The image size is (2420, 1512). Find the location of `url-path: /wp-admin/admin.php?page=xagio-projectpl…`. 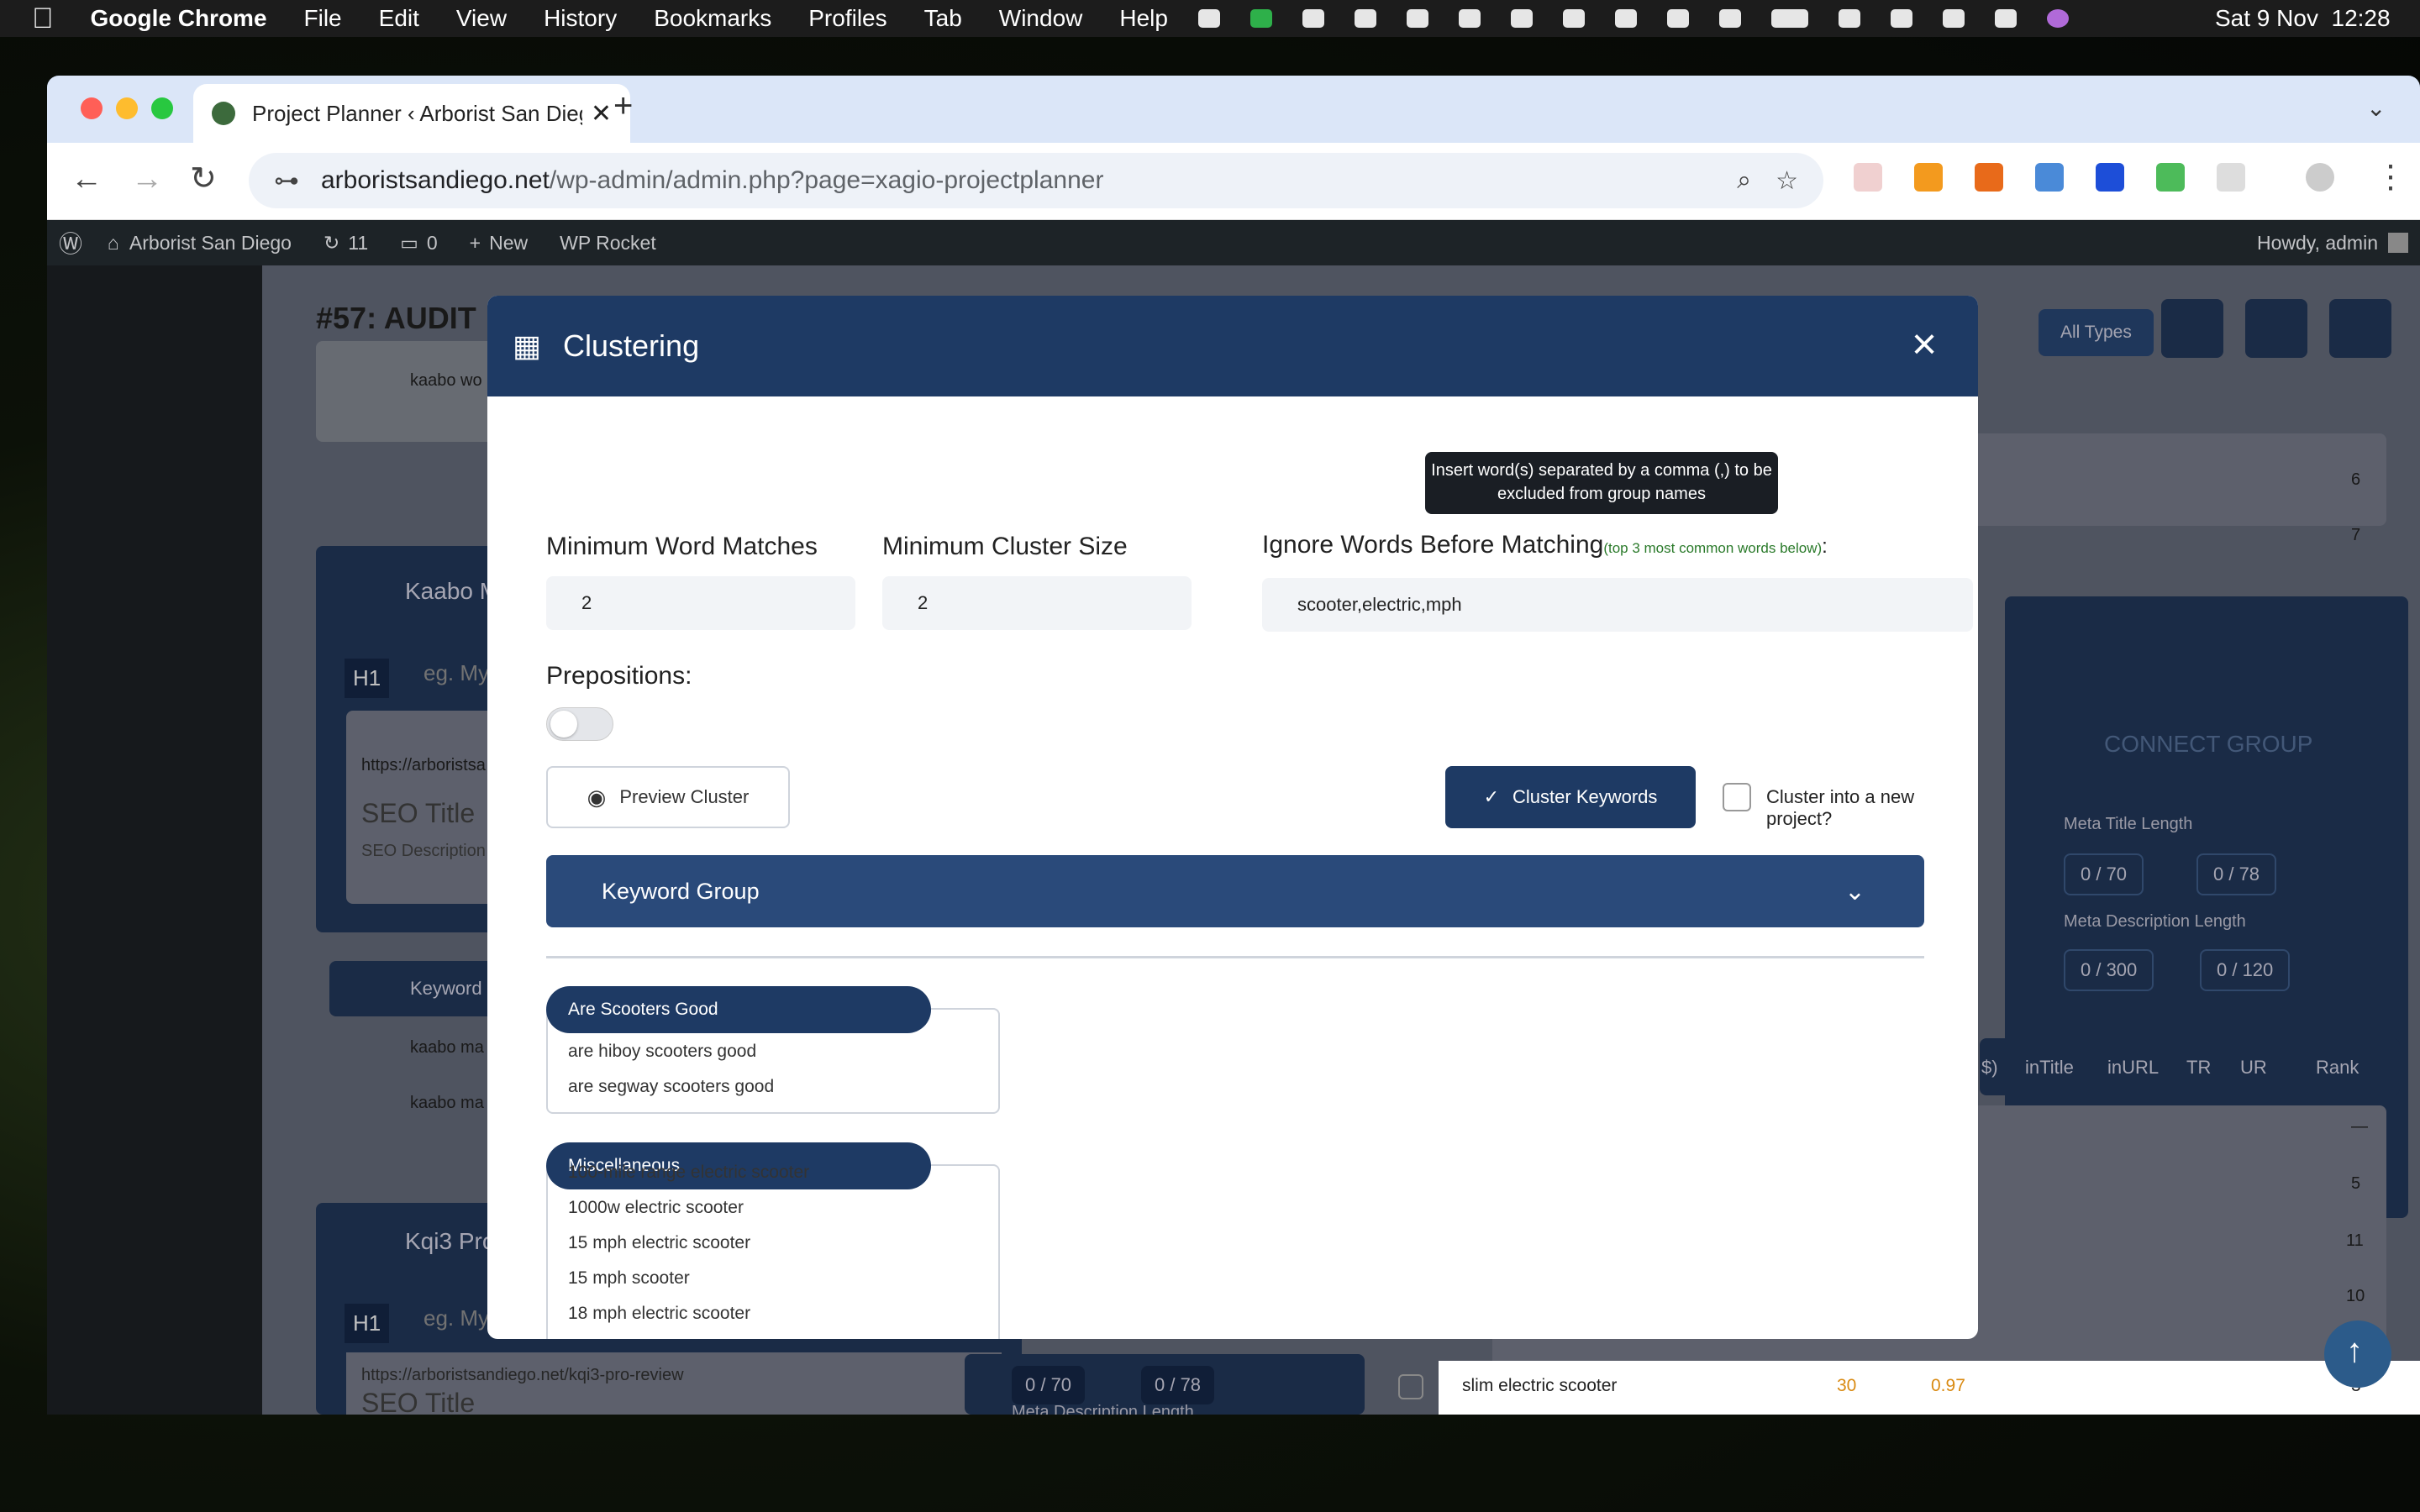

url-path: /wp-admin/admin.php?page=xagio-projectpl… is located at coordinates (826, 180).